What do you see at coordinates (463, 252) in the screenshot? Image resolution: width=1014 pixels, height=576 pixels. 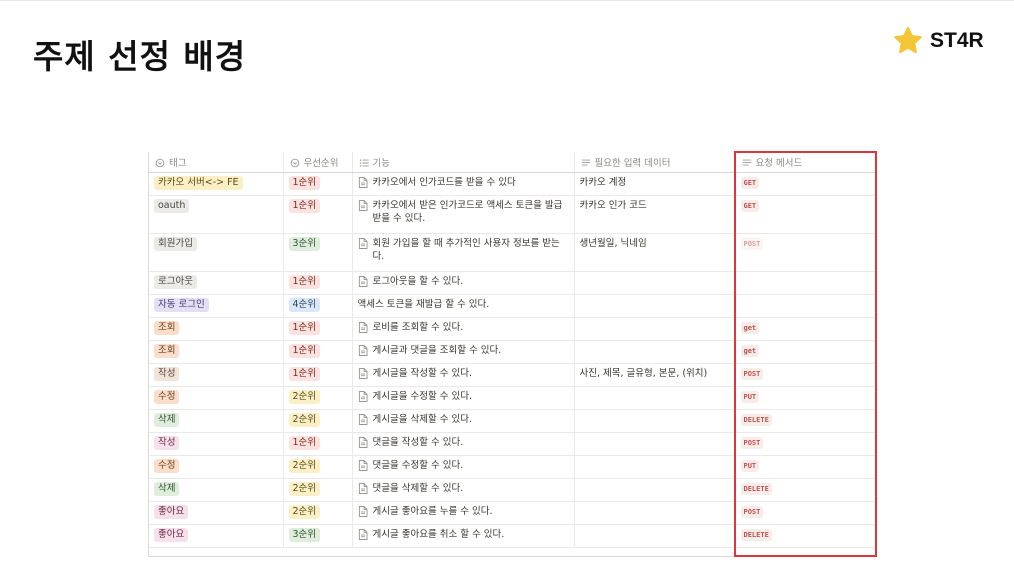 I see `cell-function: 회원 가입을 할 때 추가적인 사용자 정보를 받는다.` at bounding box center [463, 252].